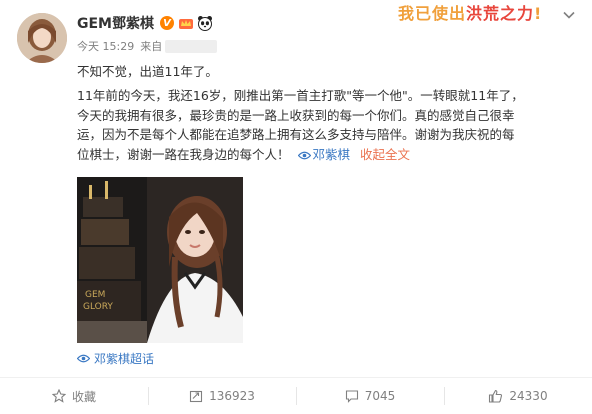 The image size is (592, 414). I want to click on svg-text: GEM, so click(95, 295).